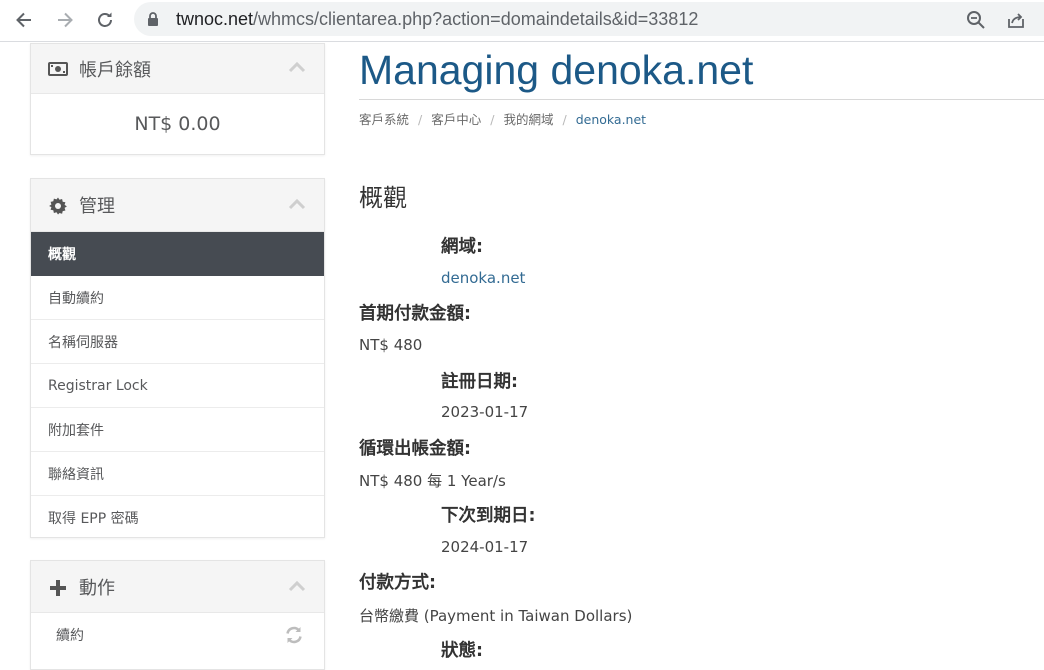  I want to click on share-icon, so click(1016, 20).